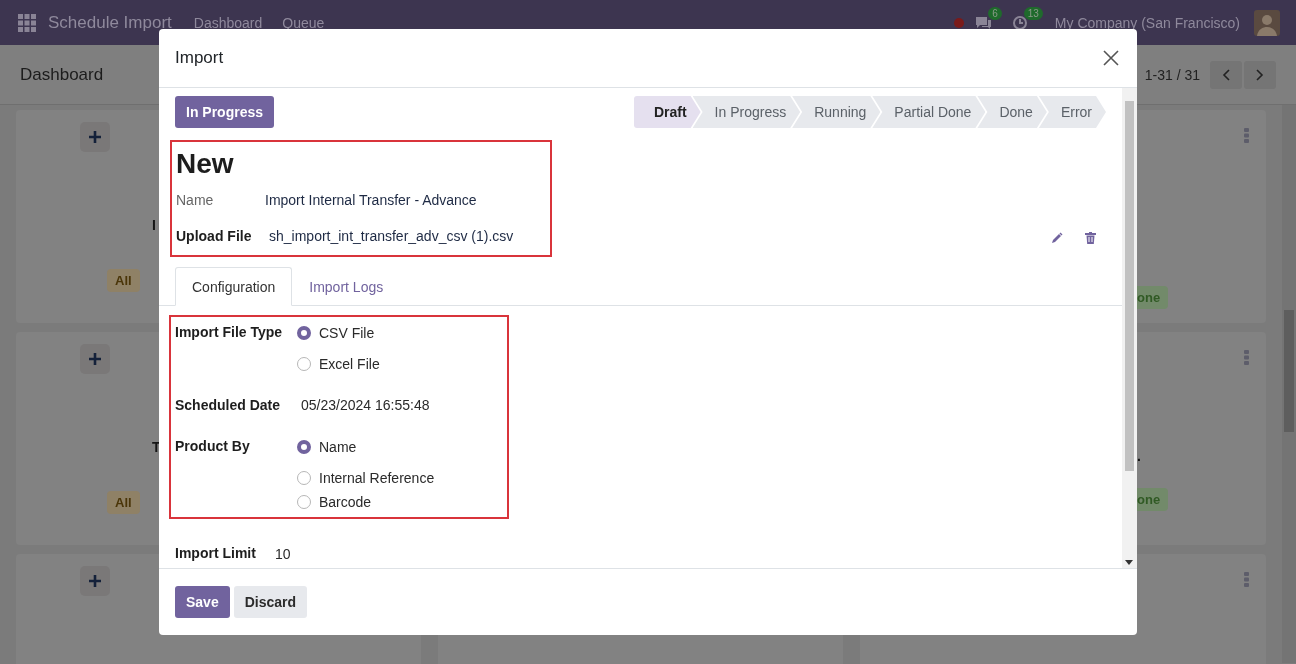  I want to click on field-label: Import Limit, so click(216, 552).